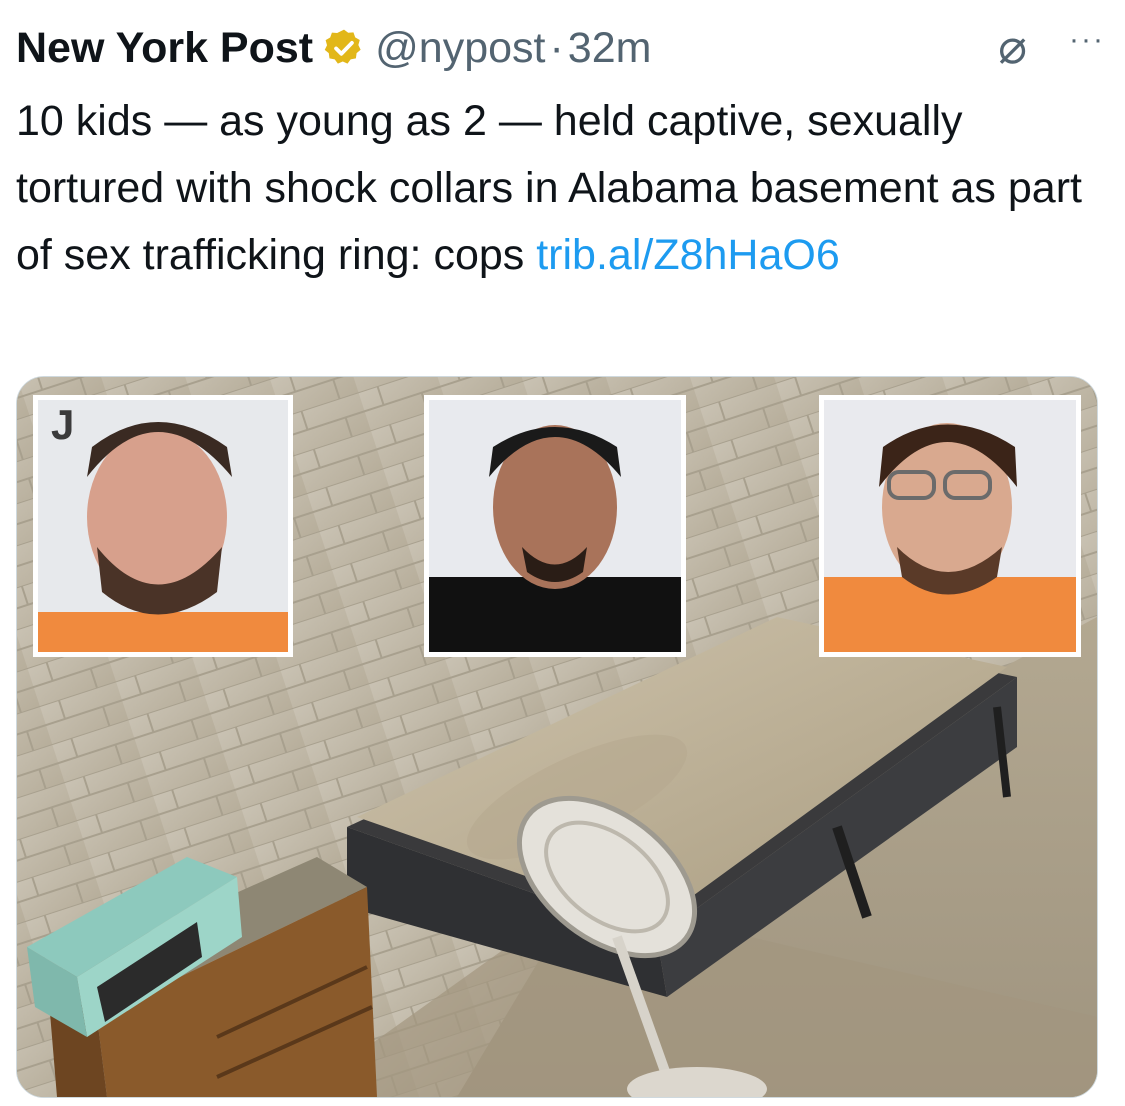 The height and width of the screenshot is (1106, 1125). I want to click on verified-badge-icon, so click(344, 48).